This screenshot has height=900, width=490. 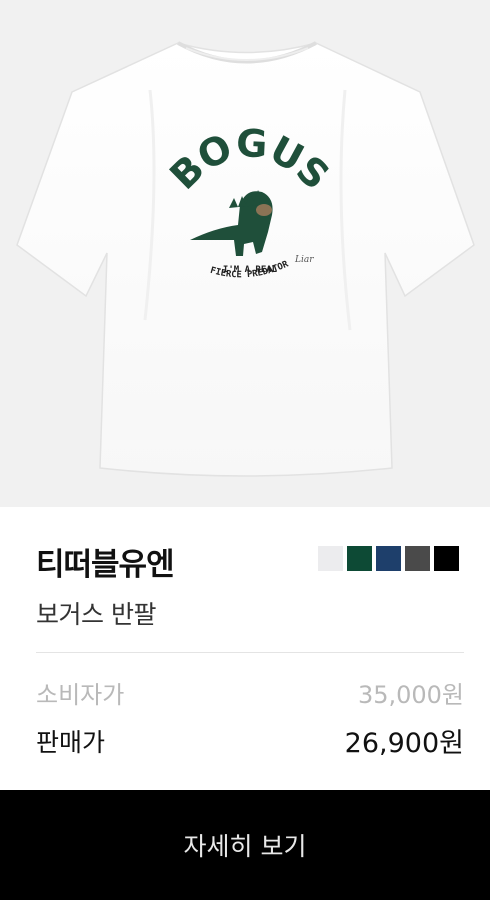 What do you see at coordinates (96, 613) in the screenshot?
I see `product-name: 보거스 반팔` at bounding box center [96, 613].